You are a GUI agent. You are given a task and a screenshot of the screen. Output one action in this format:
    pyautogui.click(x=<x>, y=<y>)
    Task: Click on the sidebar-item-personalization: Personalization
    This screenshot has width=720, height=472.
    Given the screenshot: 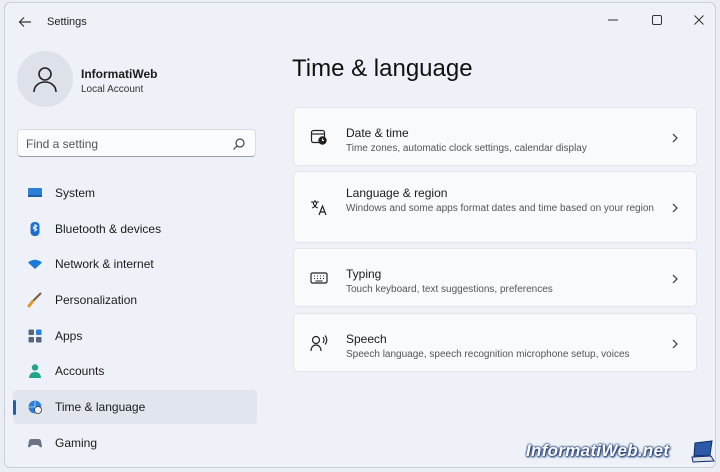 What is the action you would take?
    pyautogui.click(x=135, y=300)
    